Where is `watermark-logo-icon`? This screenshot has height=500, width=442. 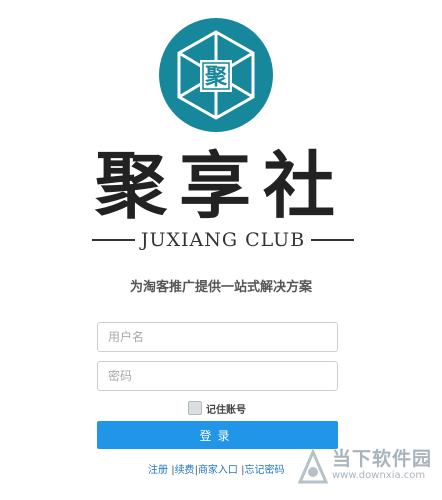 watermark-logo-icon is located at coordinates (313, 466).